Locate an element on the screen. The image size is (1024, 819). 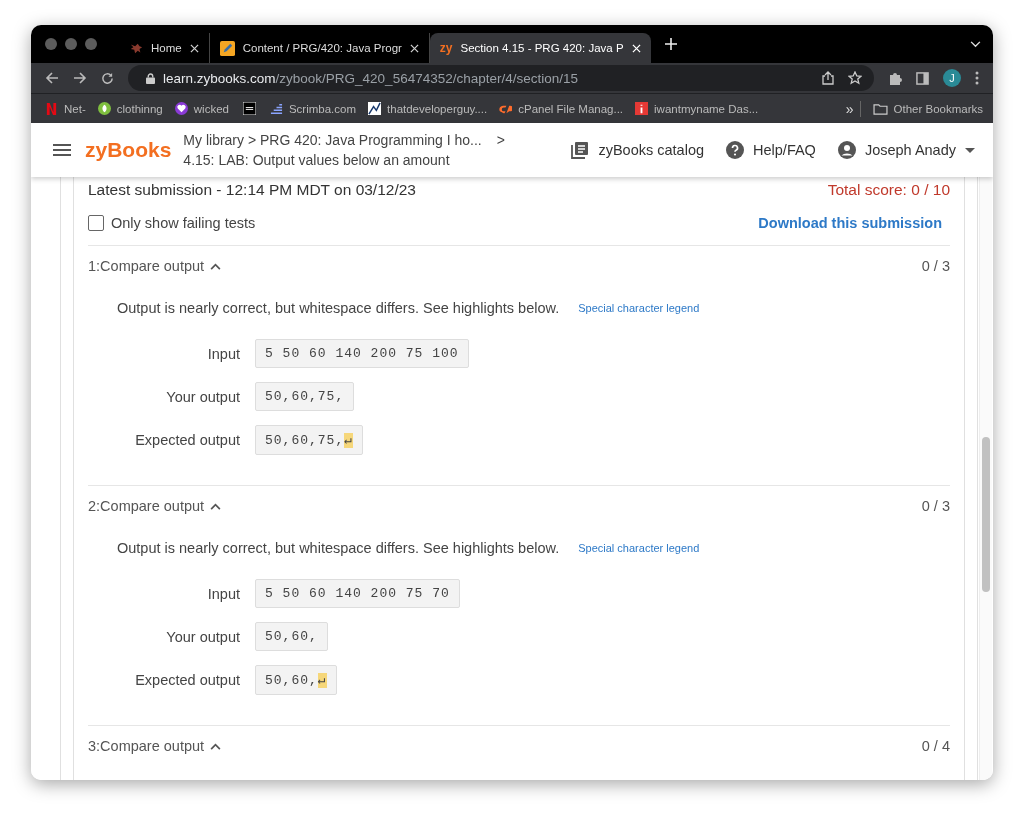
puzzle-icon is located at coordinates (895, 78).